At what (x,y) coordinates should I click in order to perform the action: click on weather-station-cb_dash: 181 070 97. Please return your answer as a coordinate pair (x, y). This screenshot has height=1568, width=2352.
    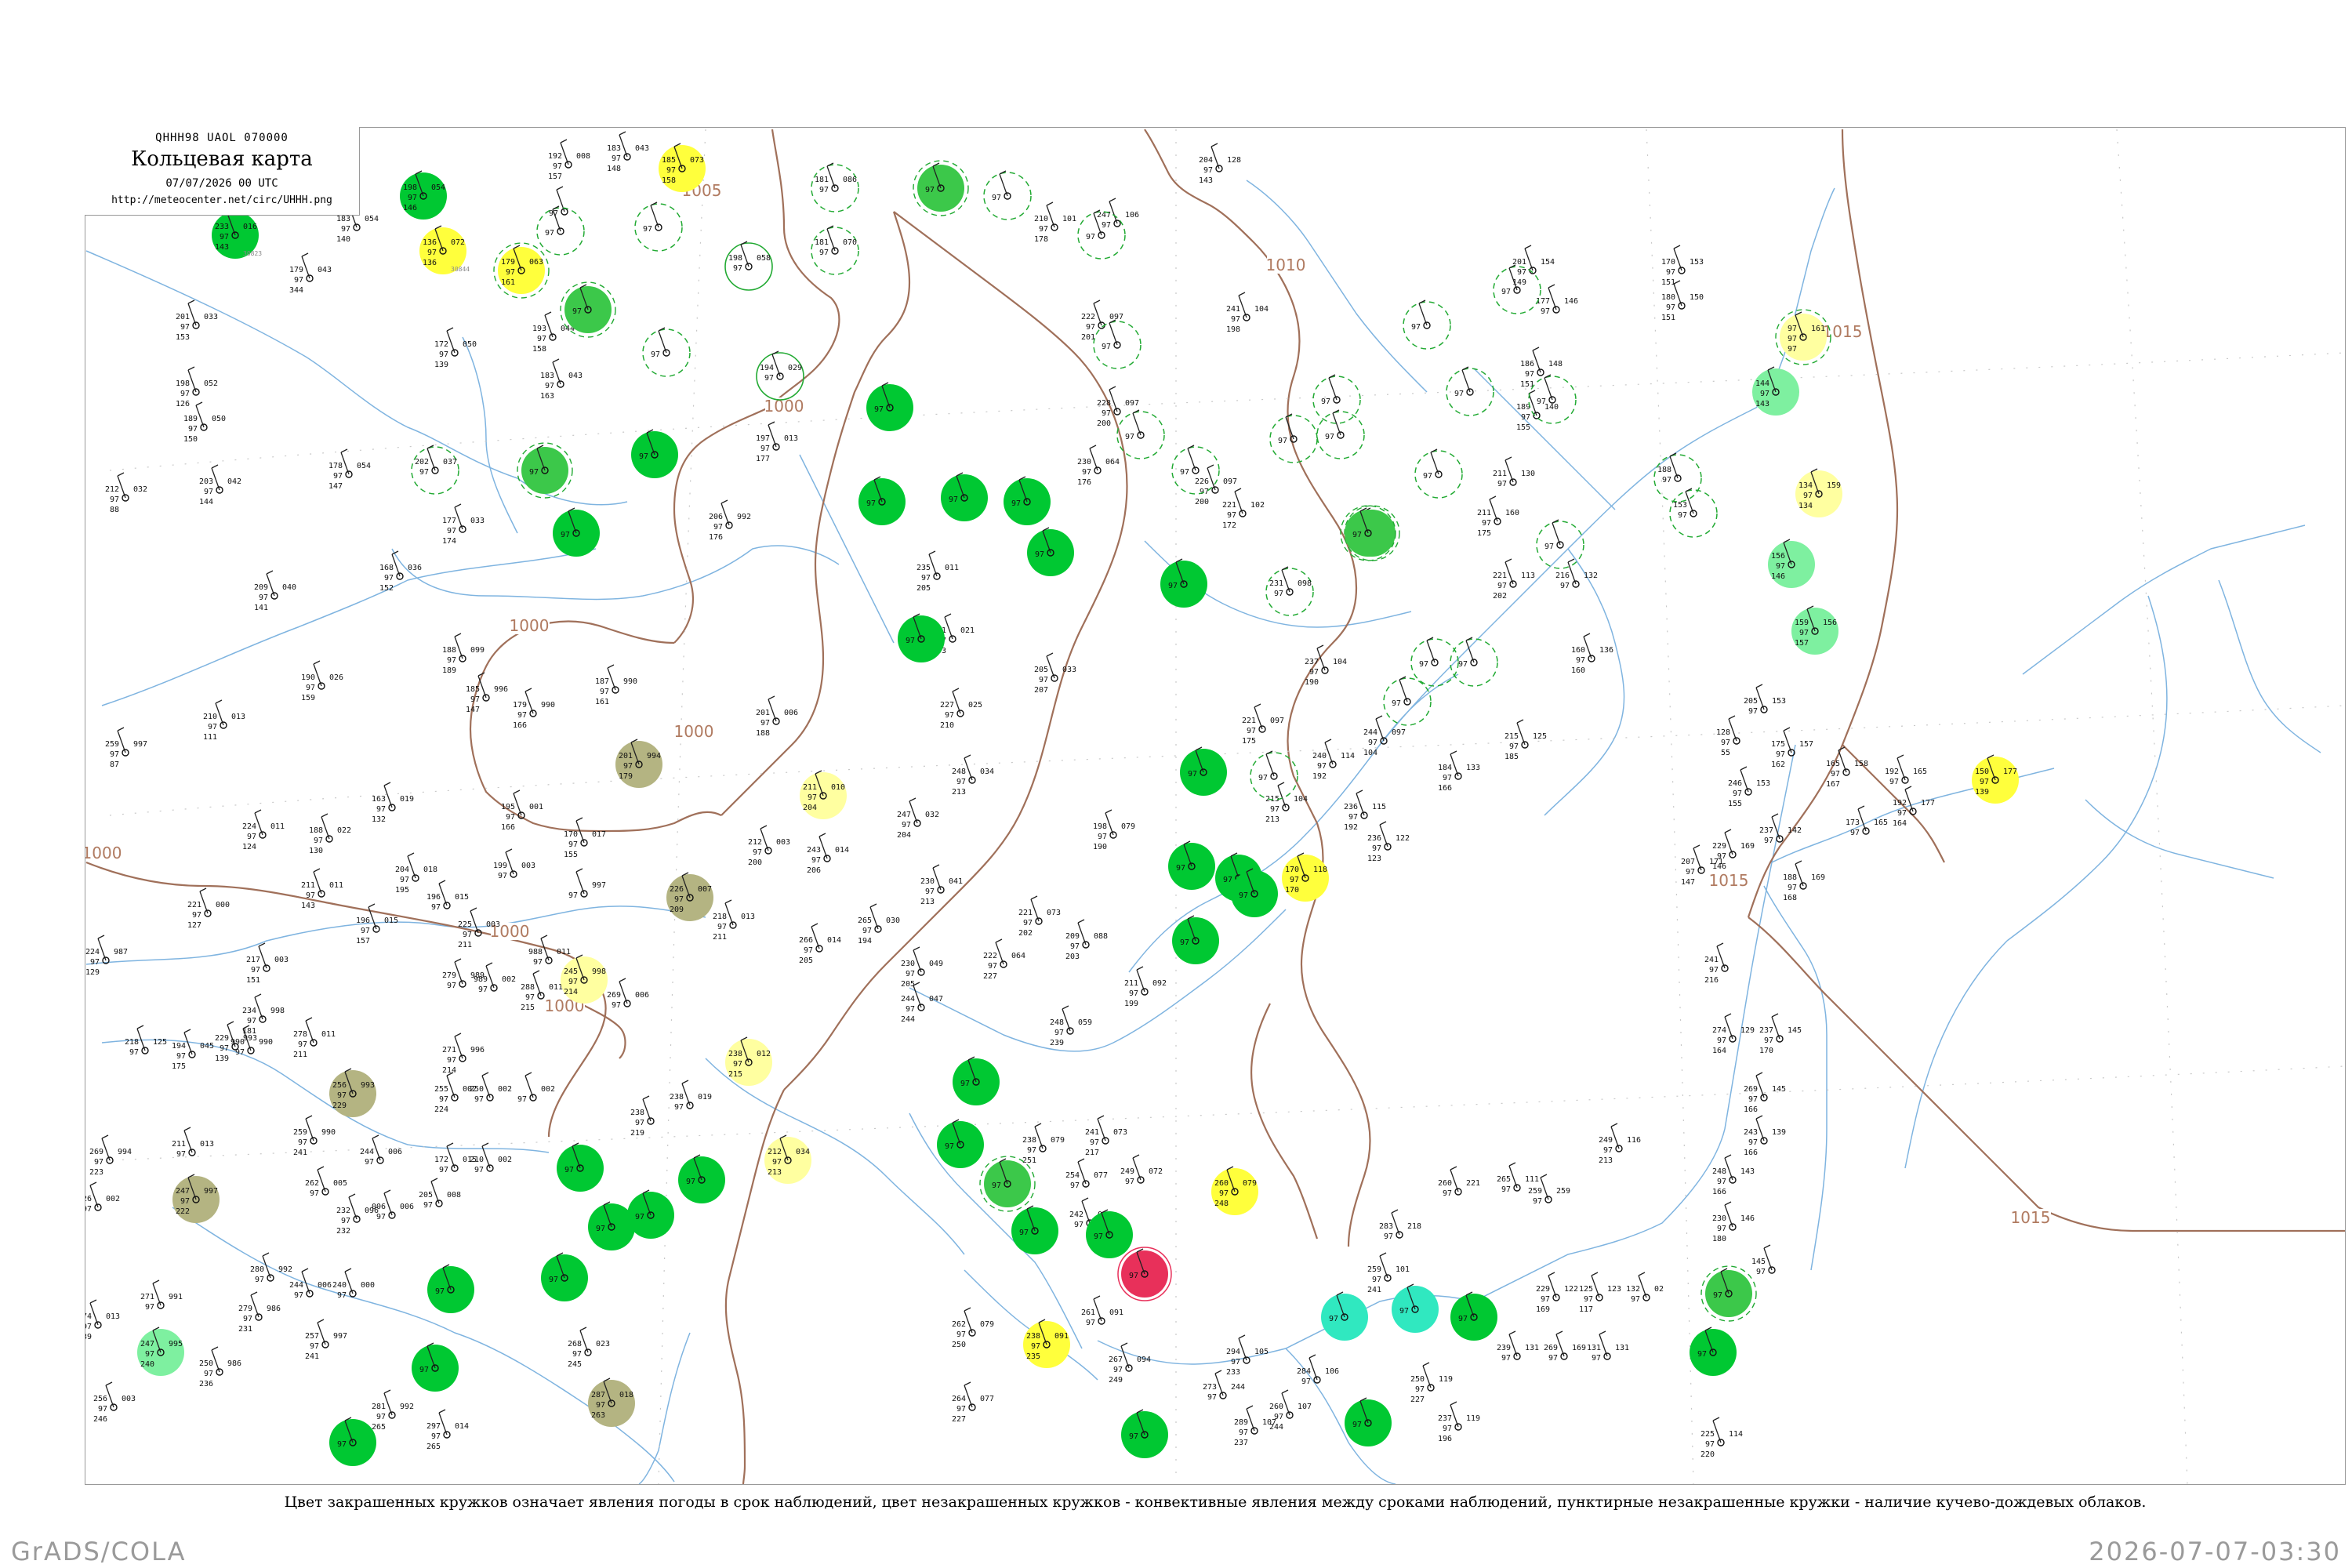
    Looking at the image, I should click on (835, 250).